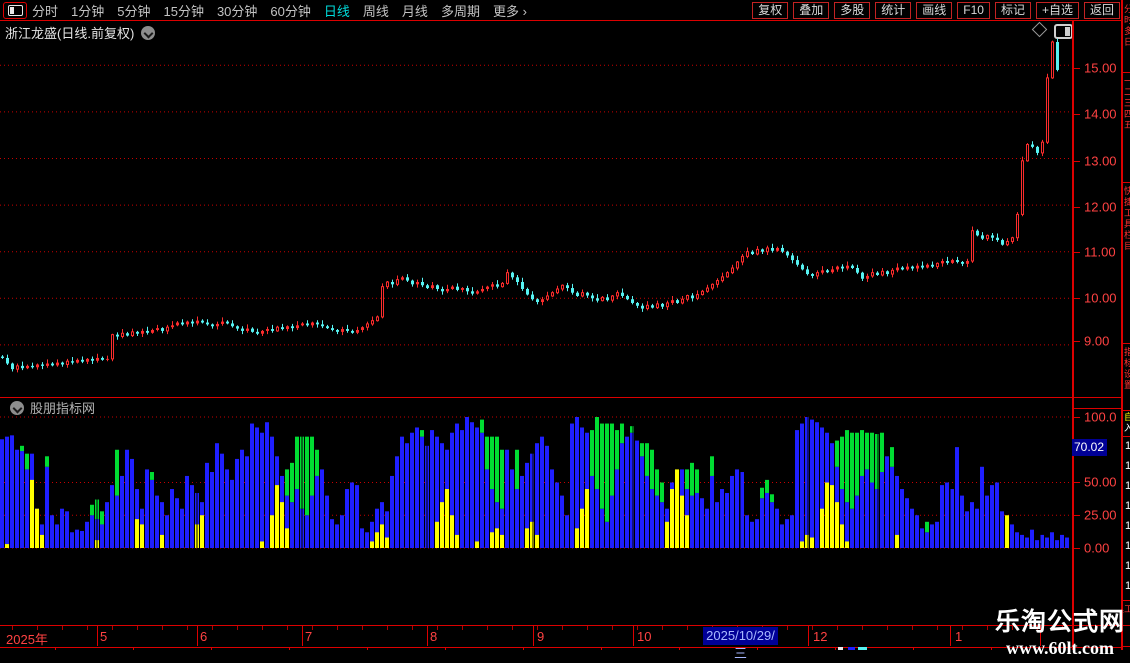 The image size is (1130, 663). Describe the element at coordinates (560, 643) in the screenshot. I see `date-axis: 2025年 5 6 7 8 9 10 12 1 2025/10/29/三` at that location.